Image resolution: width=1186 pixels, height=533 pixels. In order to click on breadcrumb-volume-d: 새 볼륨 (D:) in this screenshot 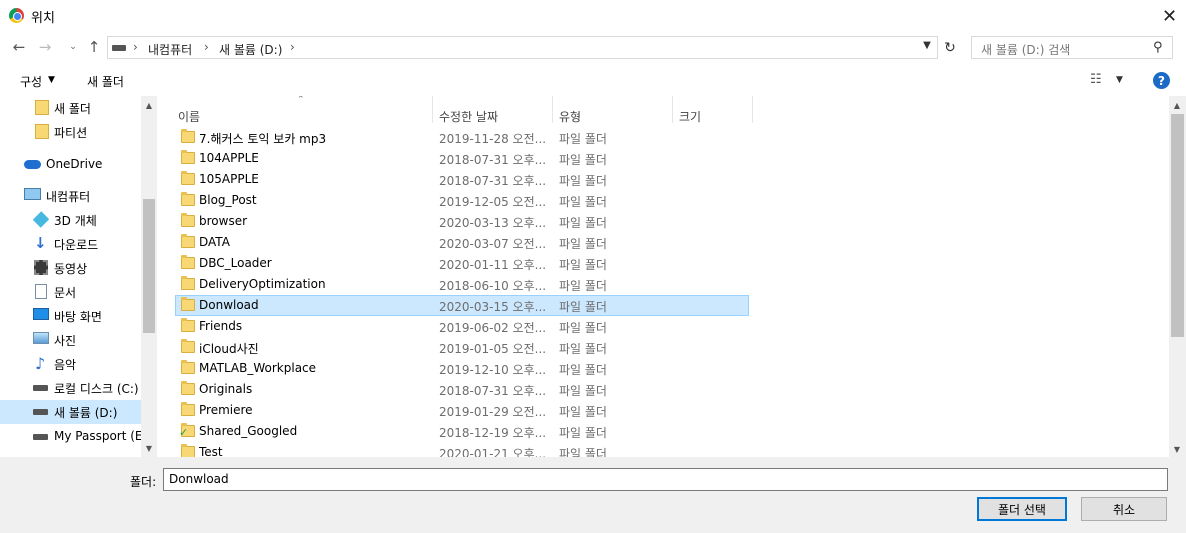, I will do `click(250, 49)`.